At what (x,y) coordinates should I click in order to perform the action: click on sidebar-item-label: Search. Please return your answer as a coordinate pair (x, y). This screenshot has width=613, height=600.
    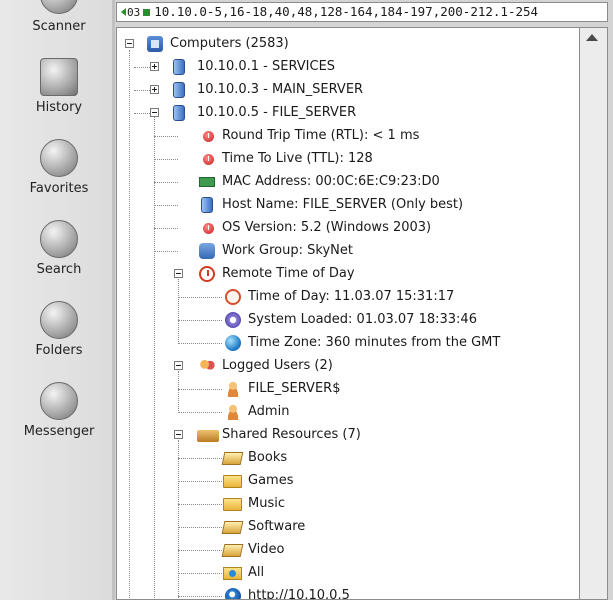
    Looking at the image, I should click on (59, 269).